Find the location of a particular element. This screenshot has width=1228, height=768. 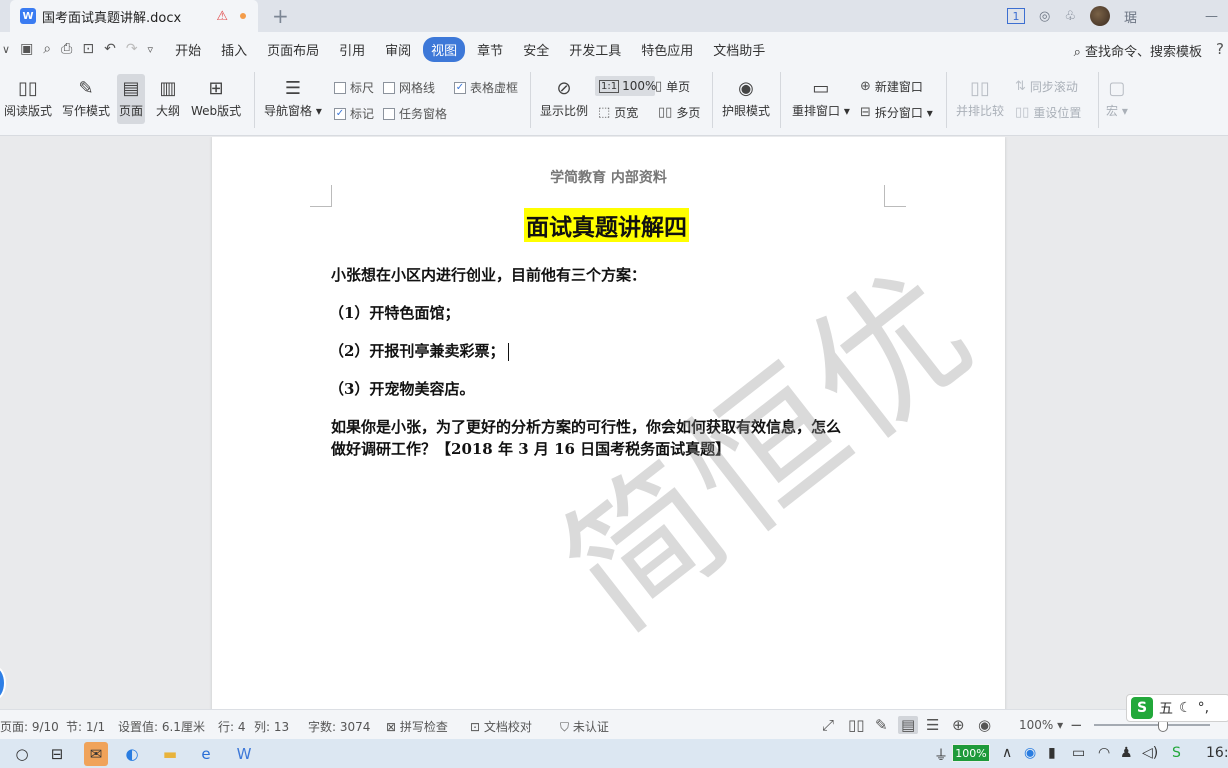

sogou-ime-icon: S is located at coordinates (1142, 708).